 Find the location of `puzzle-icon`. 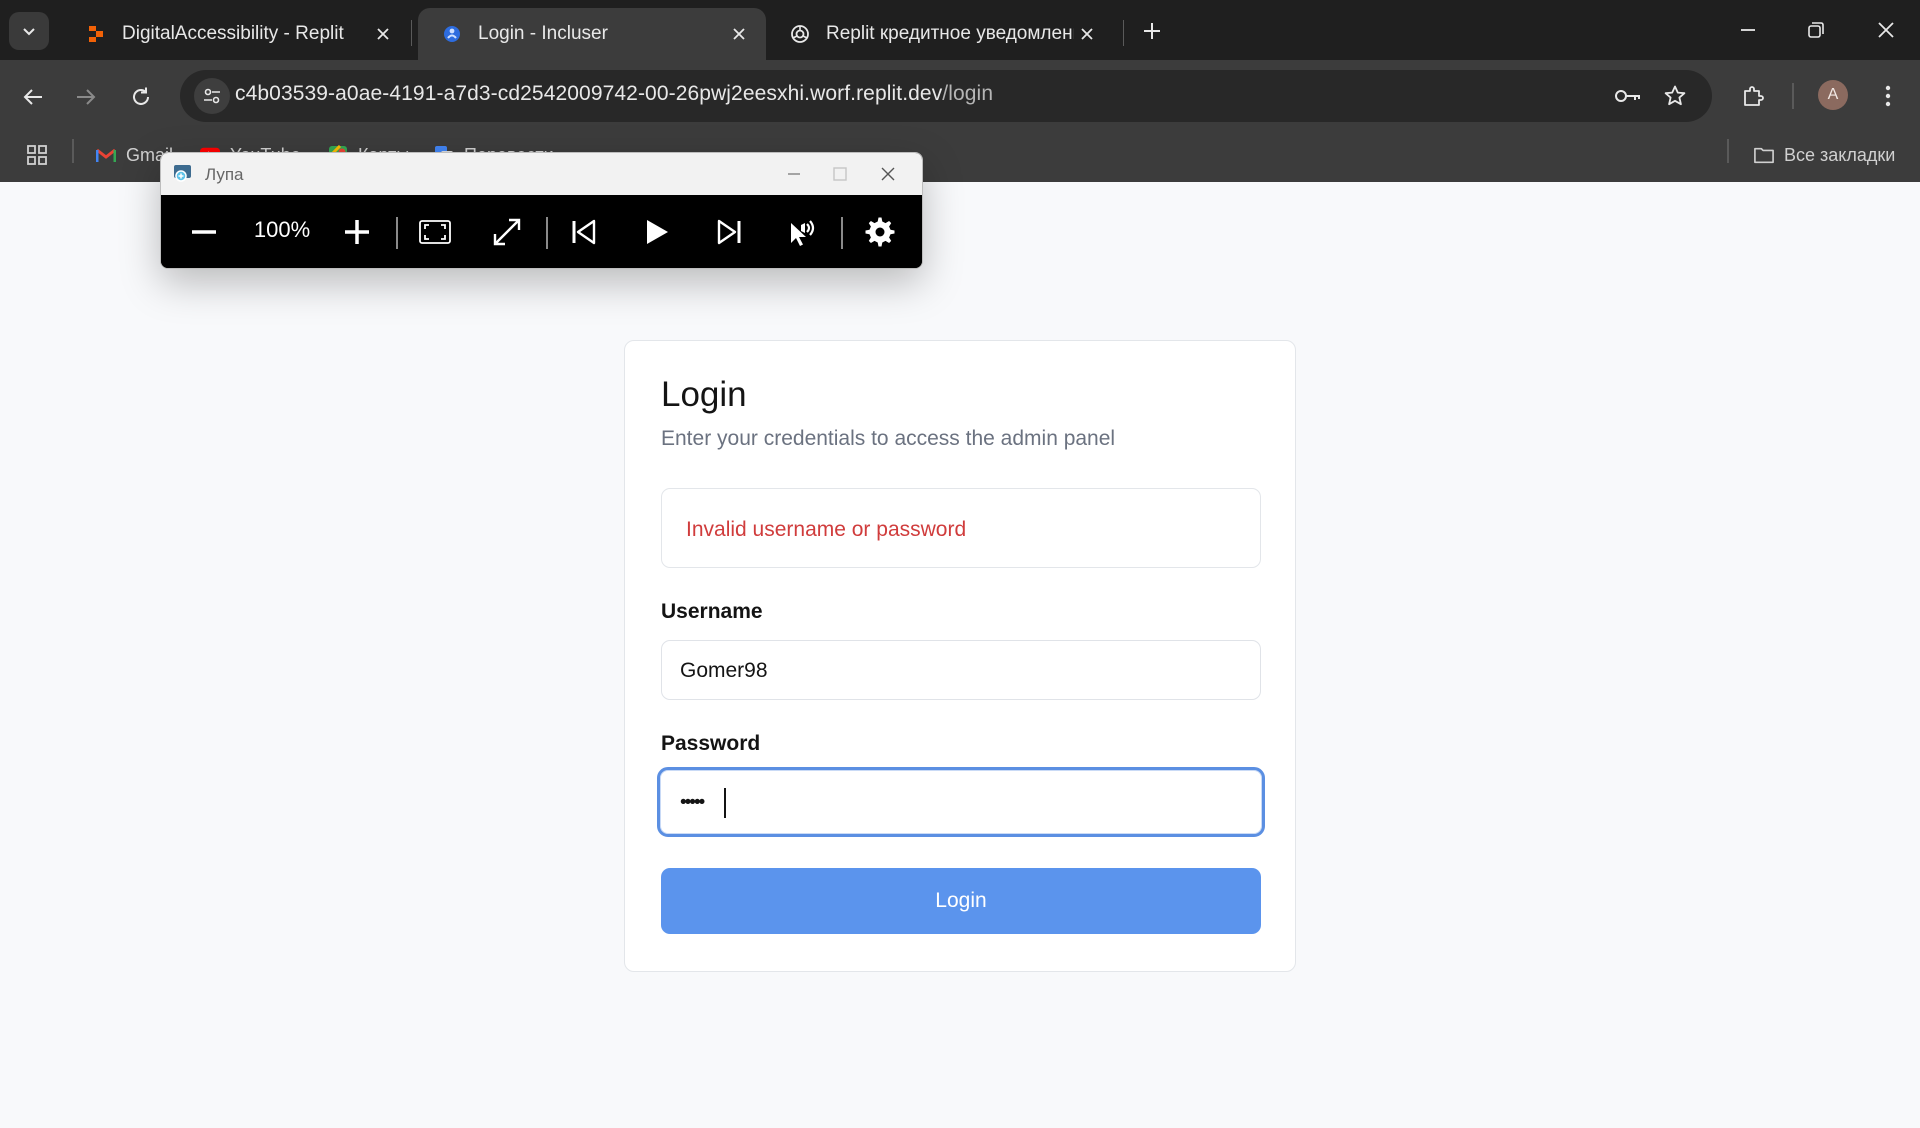

puzzle-icon is located at coordinates (1754, 96).